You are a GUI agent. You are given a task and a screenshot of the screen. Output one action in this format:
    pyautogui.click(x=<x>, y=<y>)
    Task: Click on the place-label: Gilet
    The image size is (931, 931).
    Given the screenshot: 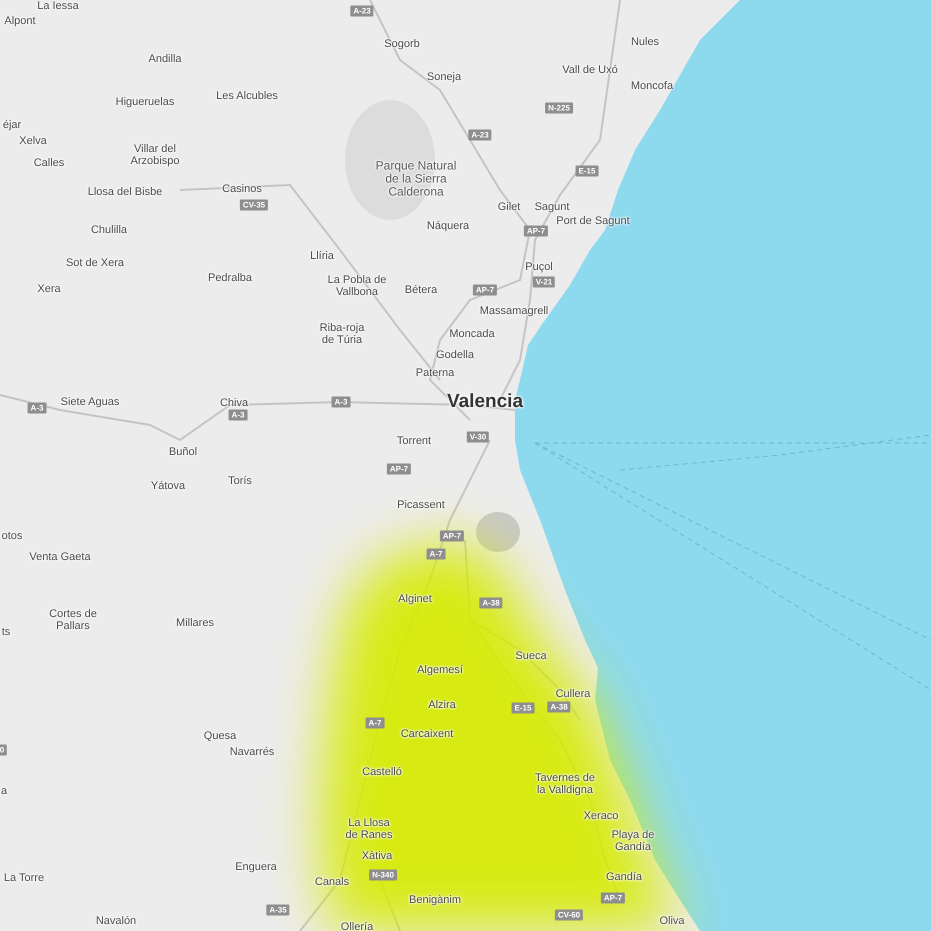 What is the action you would take?
    pyautogui.click(x=509, y=207)
    